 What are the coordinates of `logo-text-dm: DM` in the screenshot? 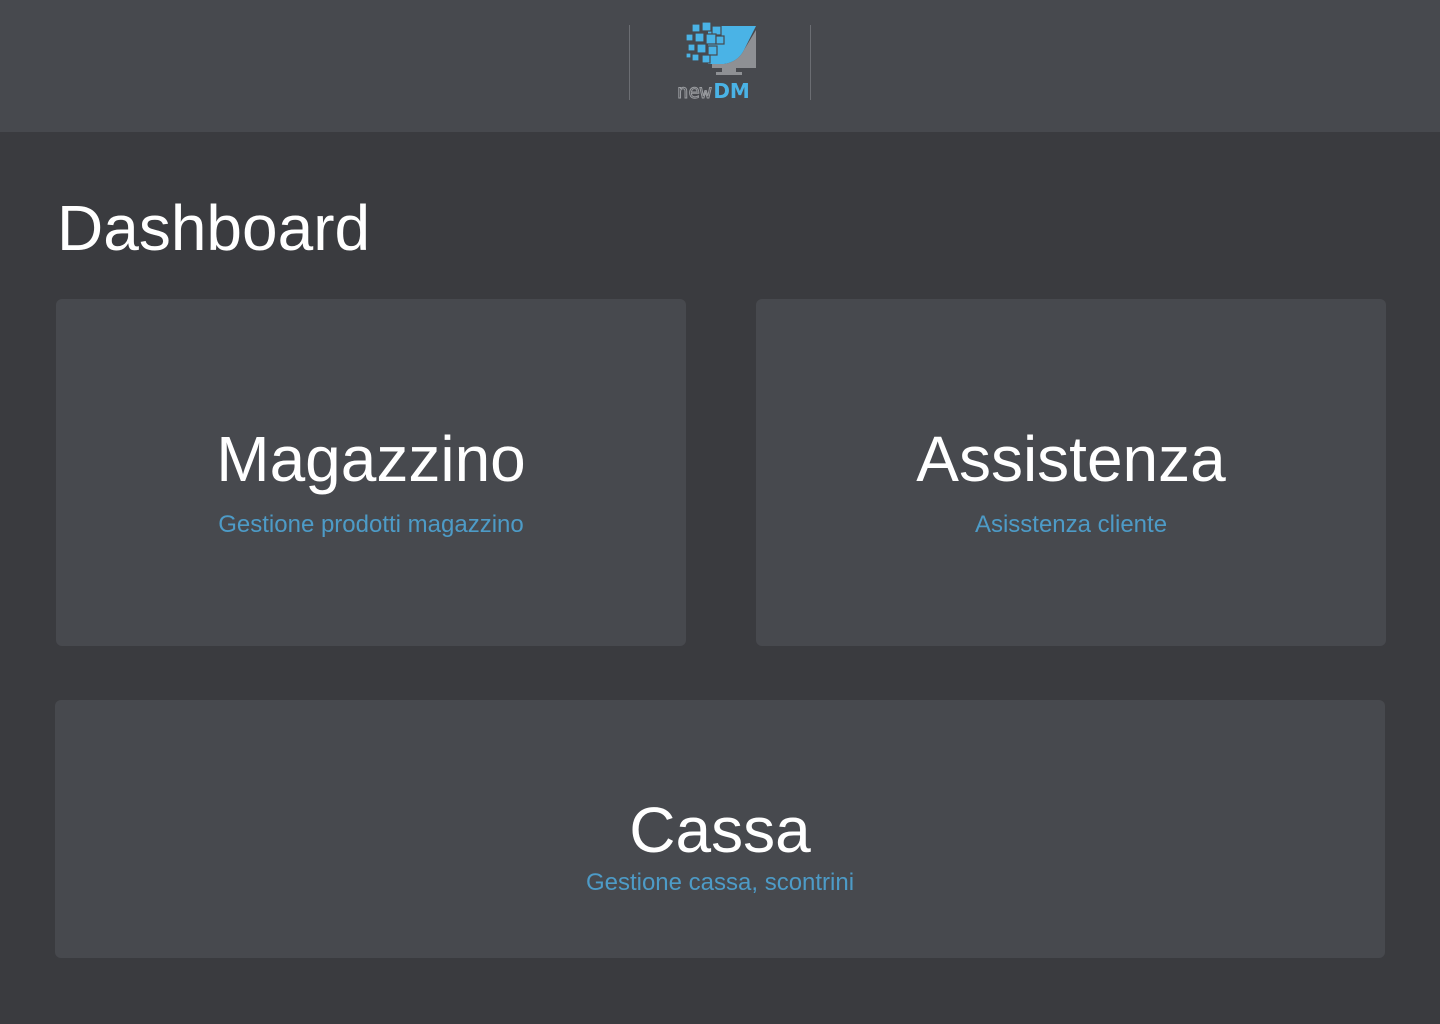 It's located at (731, 91).